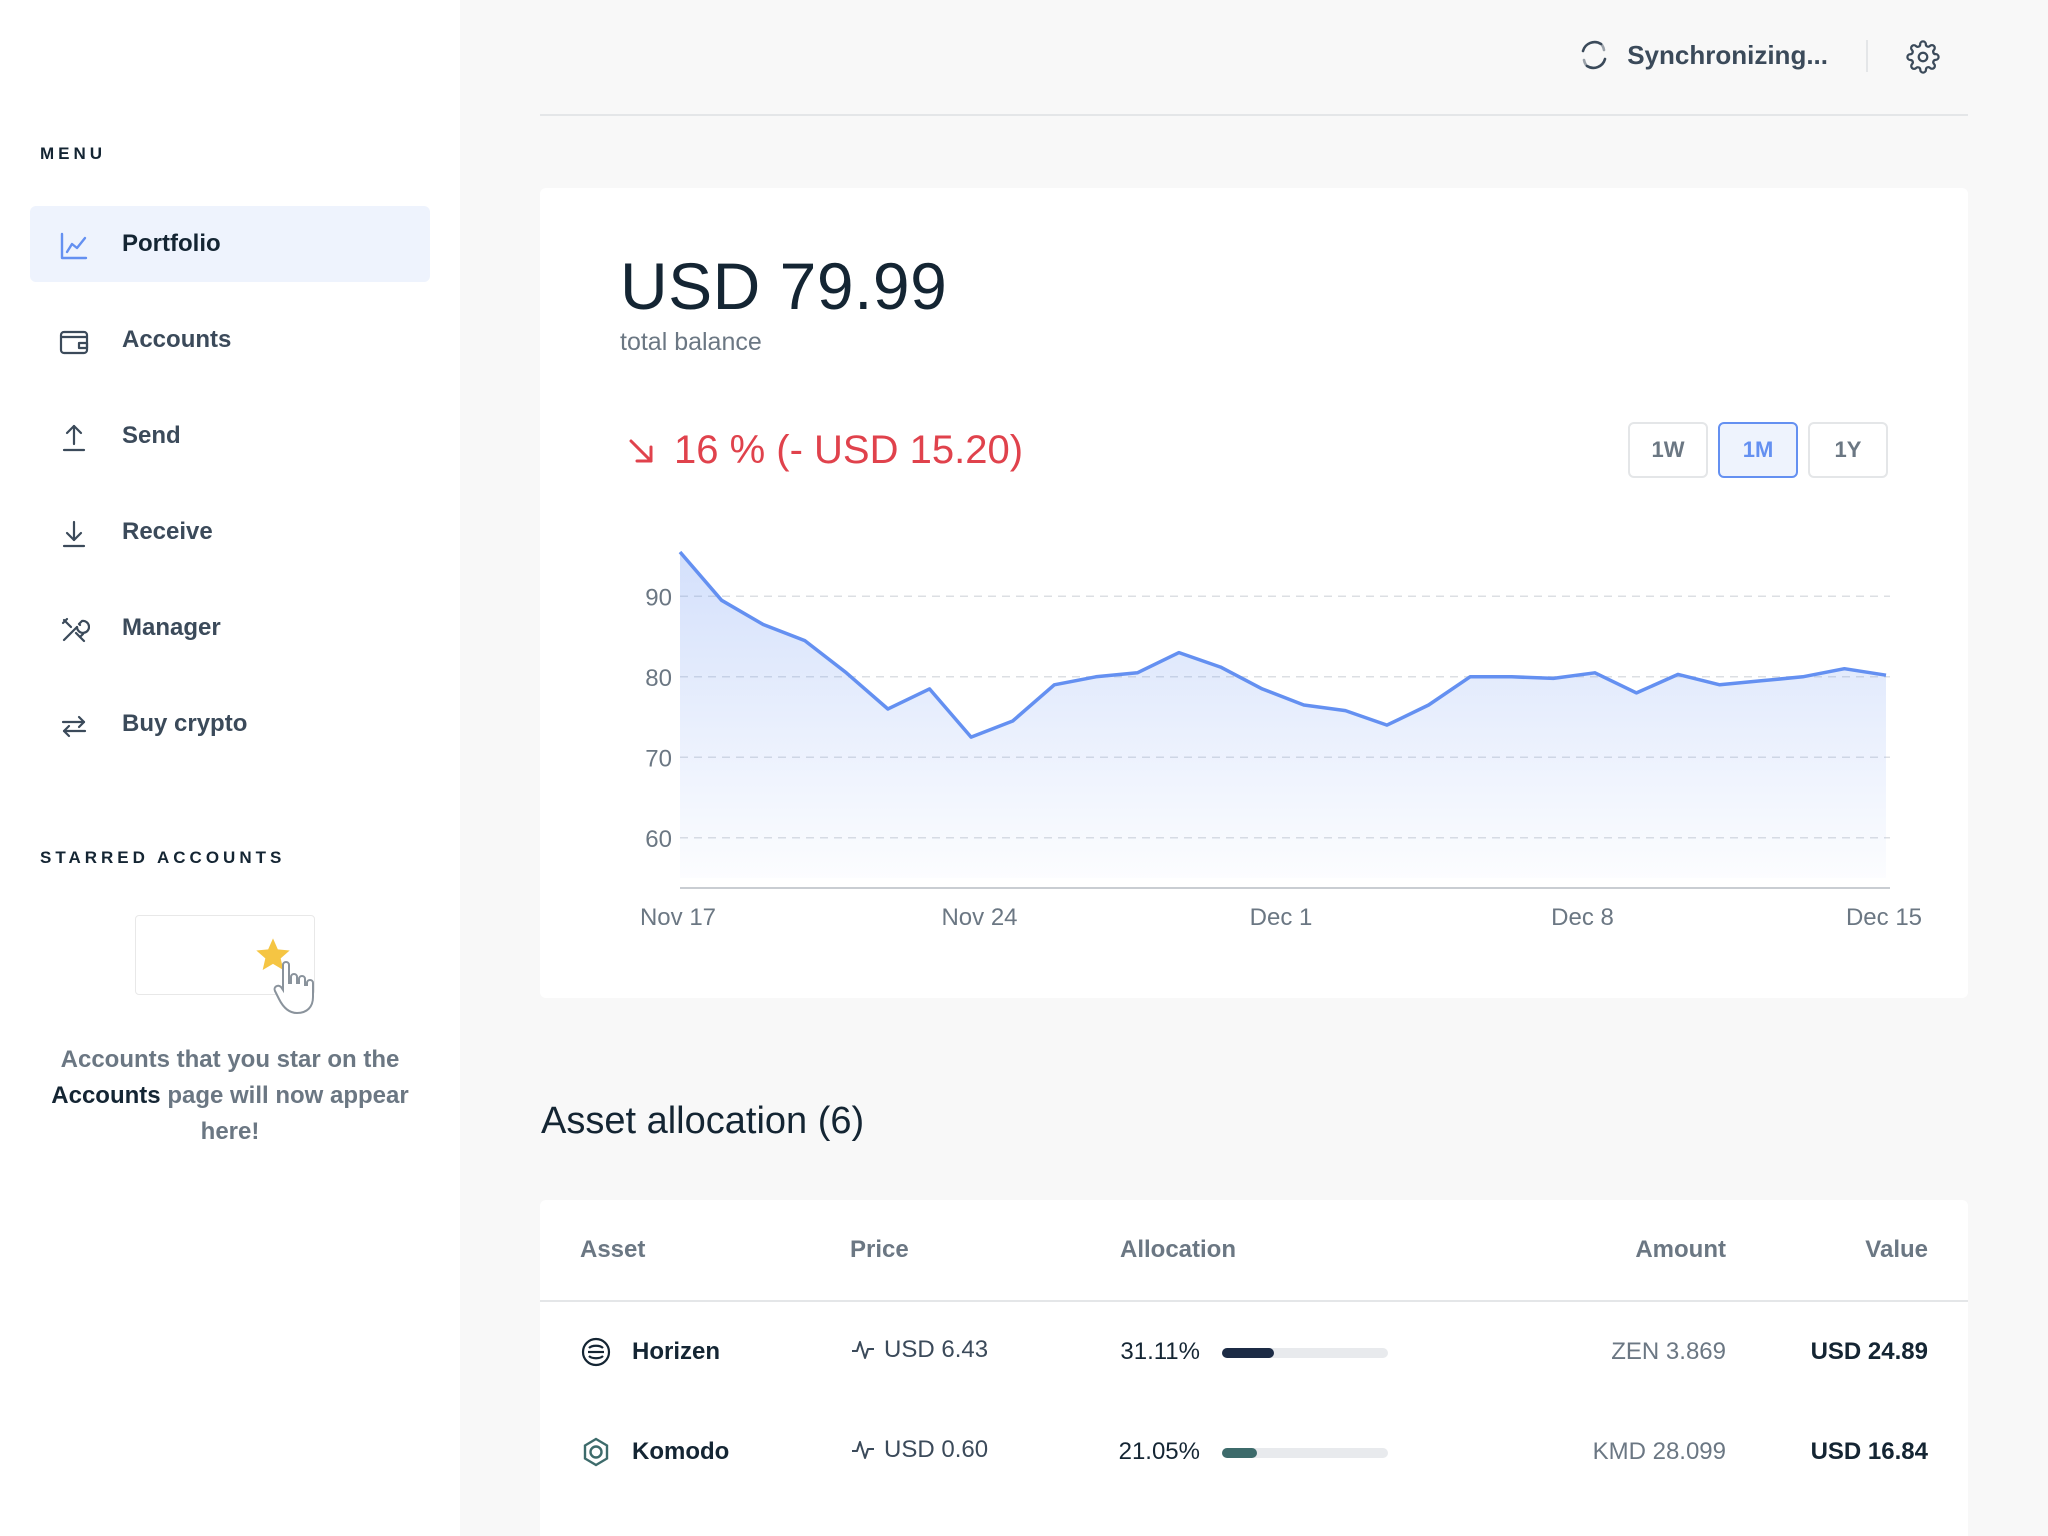 Image resolution: width=2048 pixels, height=1536 pixels. Describe the element at coordinates (167, 531) in the screenshot. I see `sidebar-item-label: Receive` at that location.